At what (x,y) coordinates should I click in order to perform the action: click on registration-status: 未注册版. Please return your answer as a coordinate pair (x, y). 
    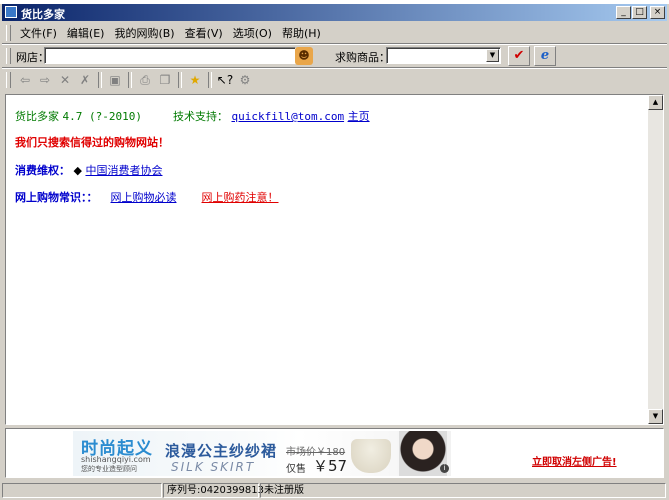
    Looking at the image, I should click on (463, 490).